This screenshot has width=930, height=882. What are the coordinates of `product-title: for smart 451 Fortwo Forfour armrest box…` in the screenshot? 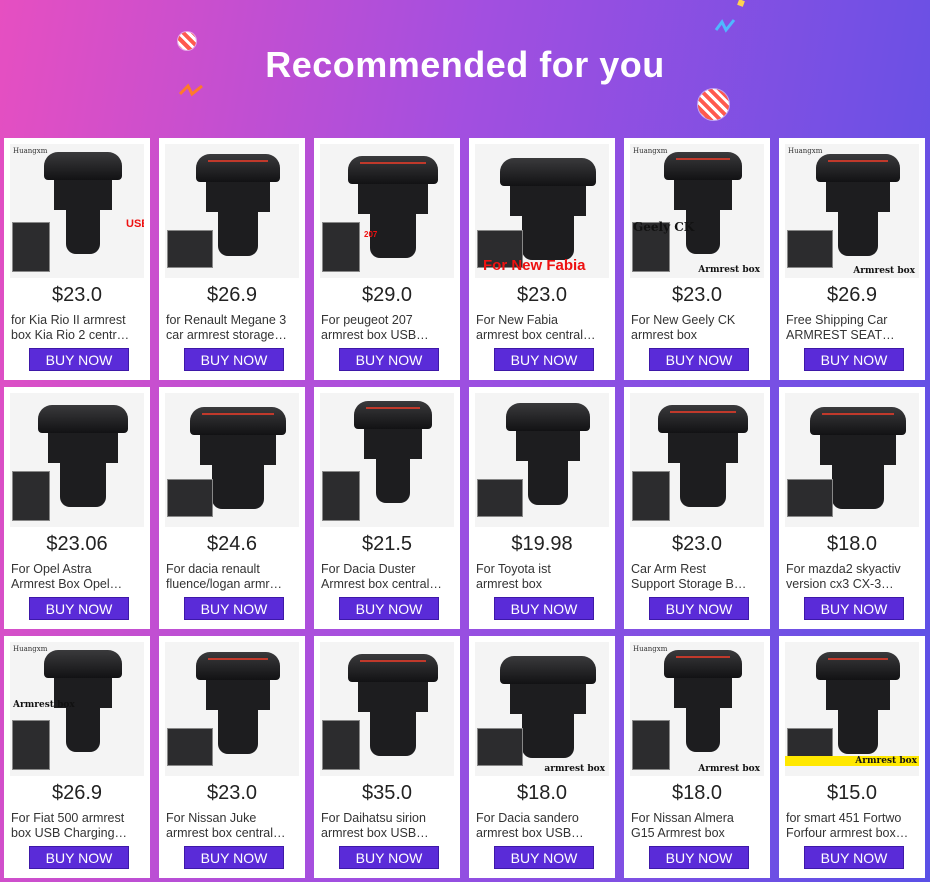 It's located at (850, 826).